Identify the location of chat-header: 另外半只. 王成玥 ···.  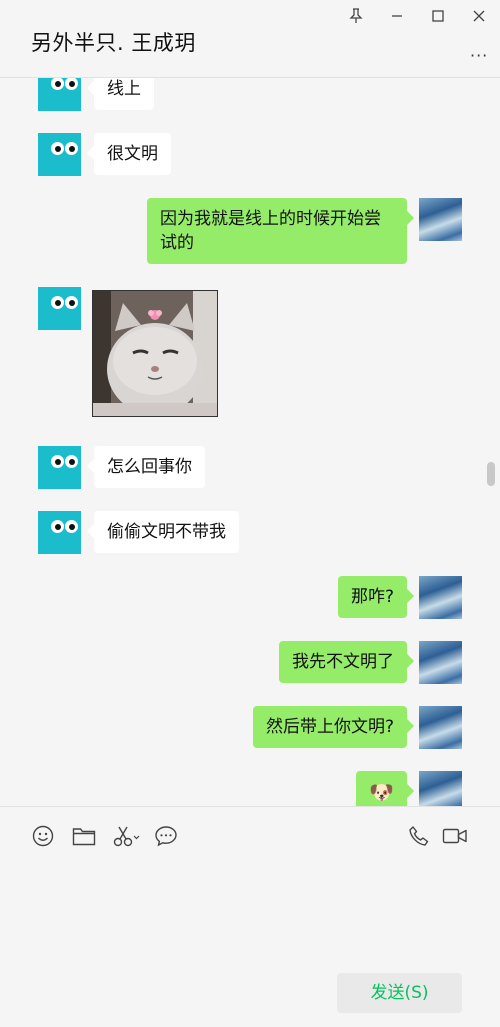
(250, 39).